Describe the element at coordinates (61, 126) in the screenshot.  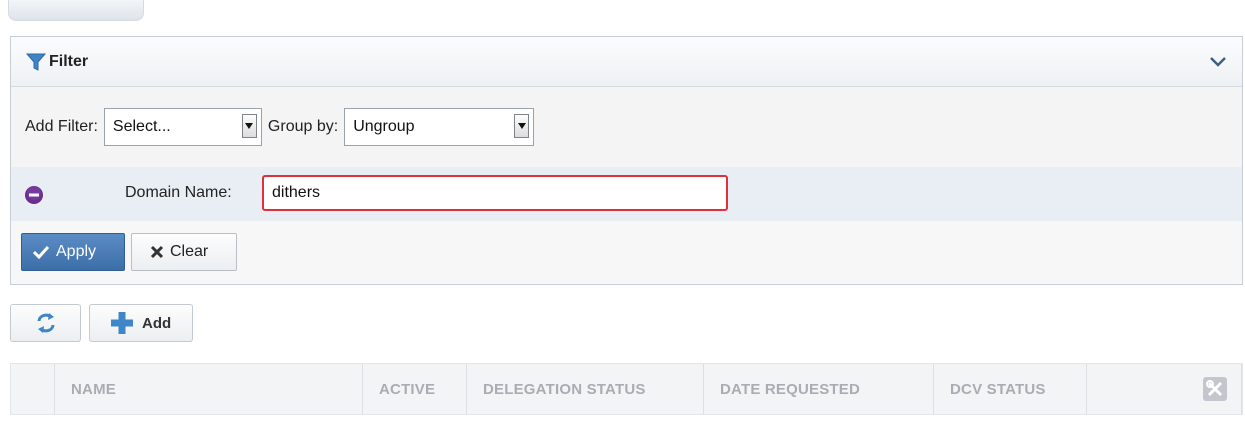
I see `add-filter-label: Add Filter:` at that location.